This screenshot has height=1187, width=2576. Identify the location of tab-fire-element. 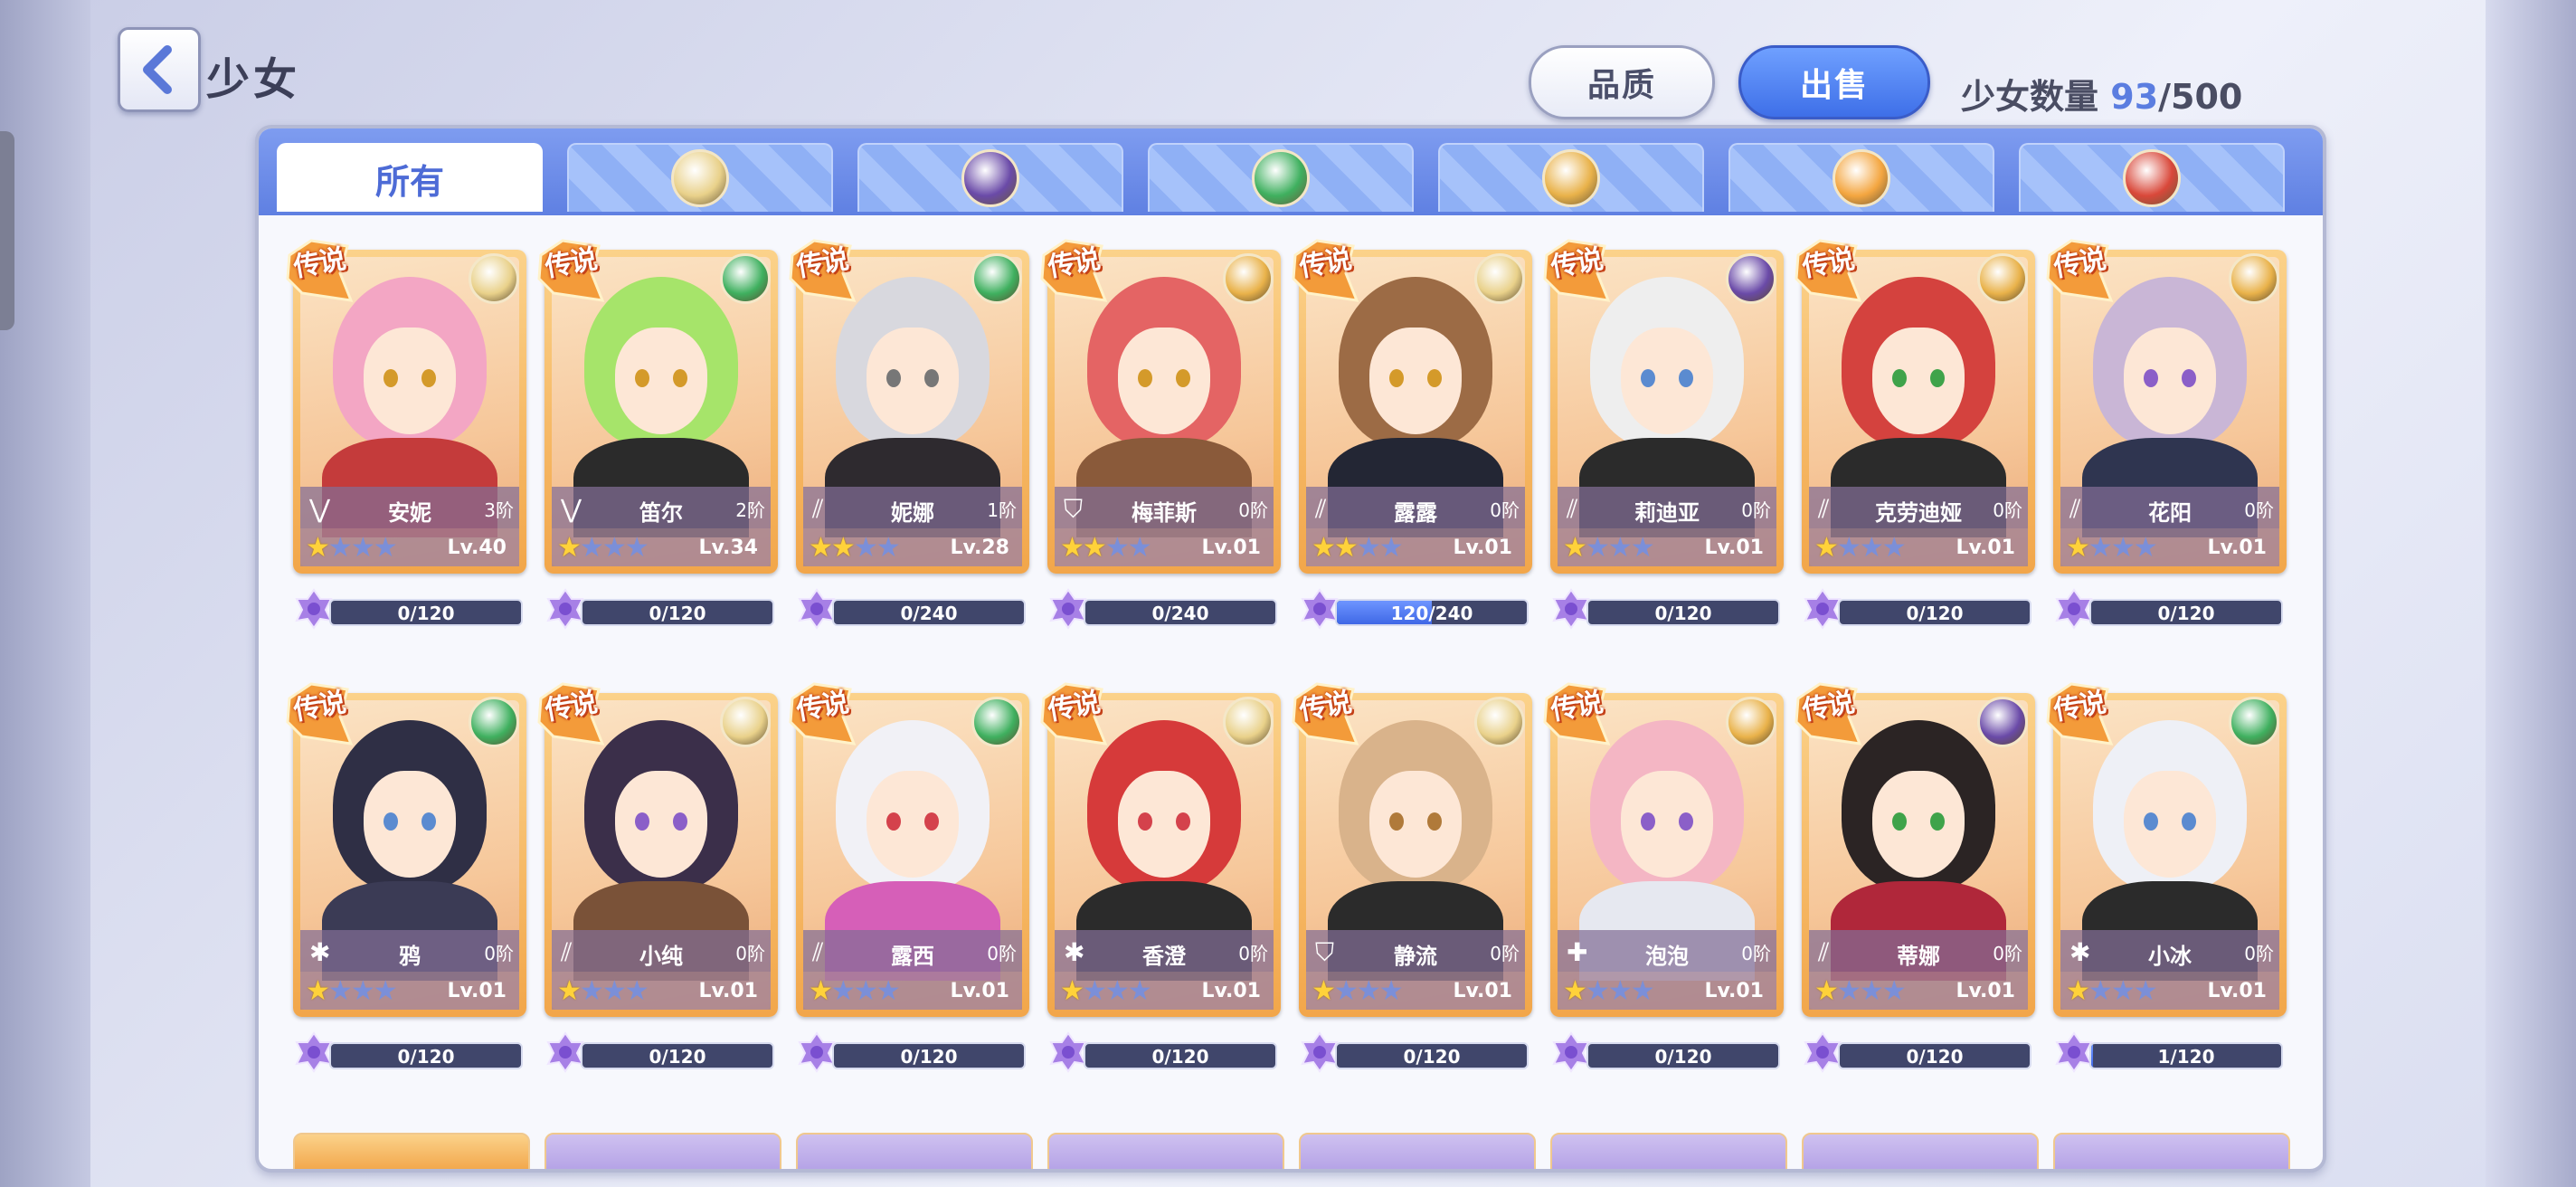
(2152, 177).